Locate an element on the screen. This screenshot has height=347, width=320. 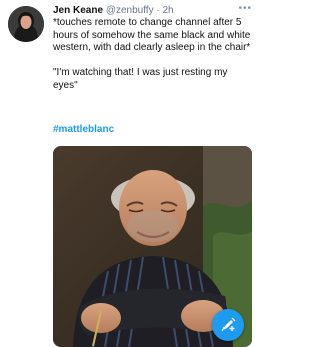
tweet-header: Jen Keane @zenbuffy · 2h is located at coordinates (153, 11).